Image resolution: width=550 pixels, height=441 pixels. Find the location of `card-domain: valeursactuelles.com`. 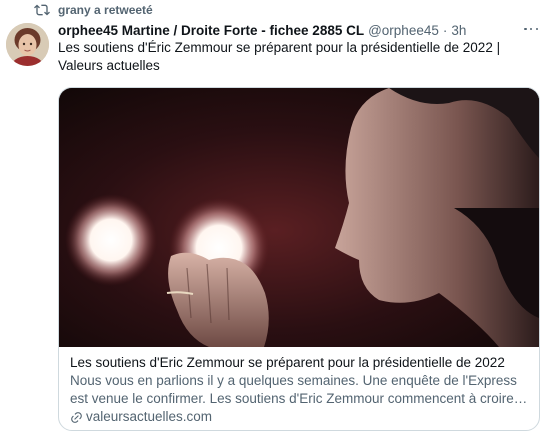

card-domain: valeursactuelles.com is located at coordinates (299, 417).